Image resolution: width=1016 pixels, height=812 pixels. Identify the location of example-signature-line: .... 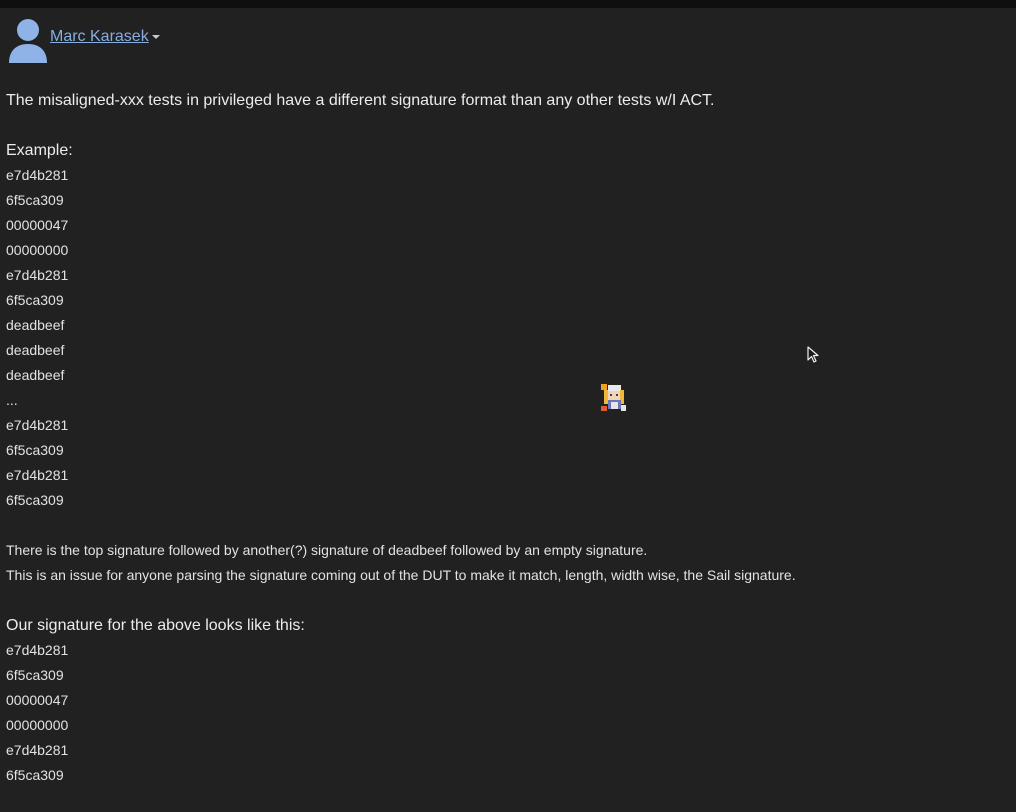
(12, 400).